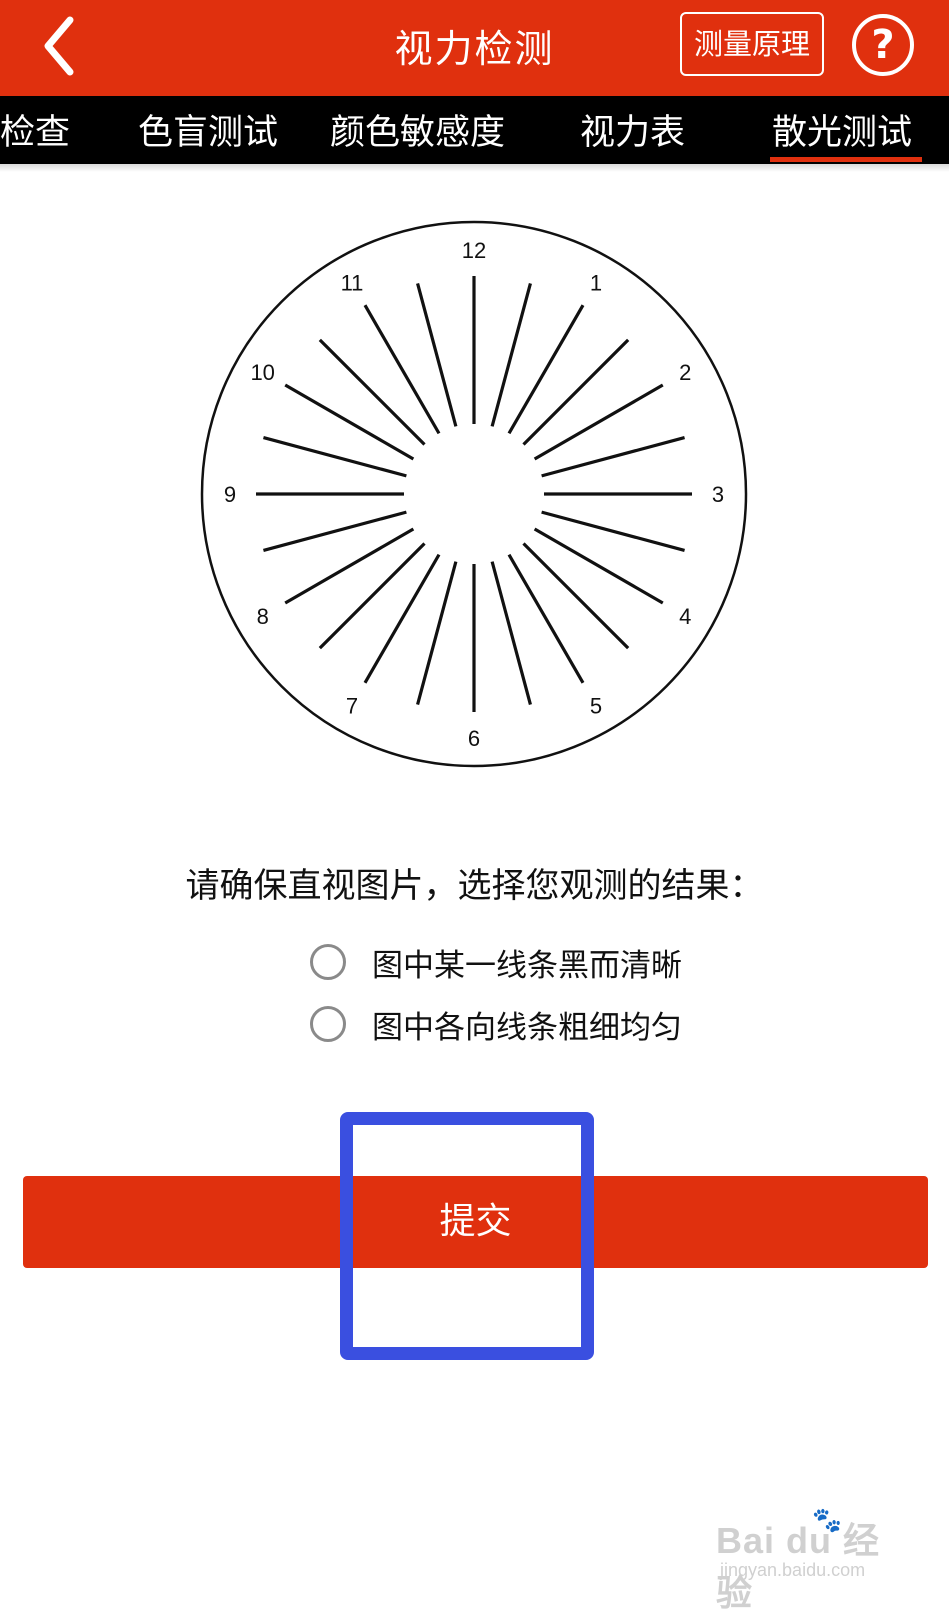  I want to click on tab-color-blind-test: 色盲测试, so click(208, 129).